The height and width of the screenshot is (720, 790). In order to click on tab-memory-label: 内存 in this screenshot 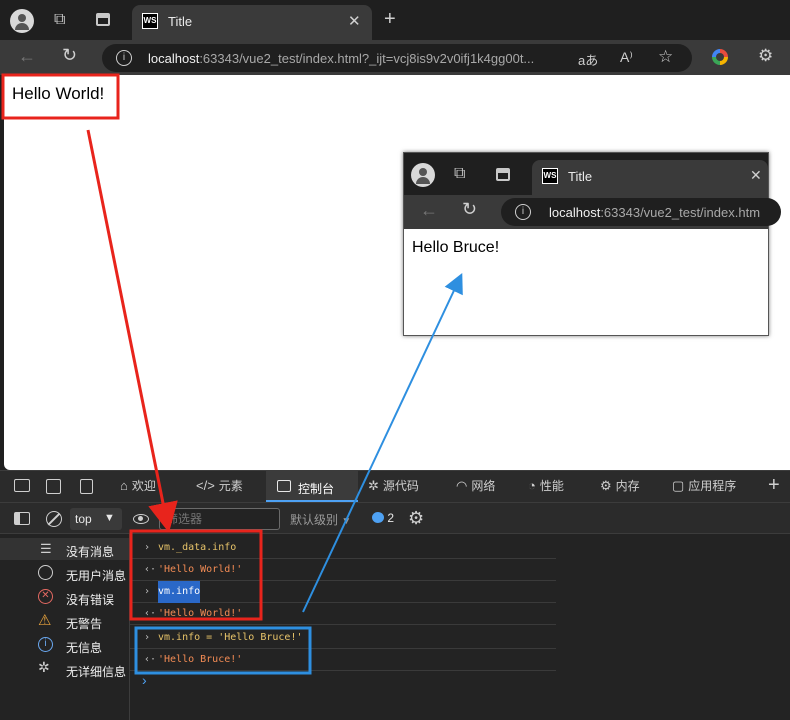, I will do `click(627, 486)`.